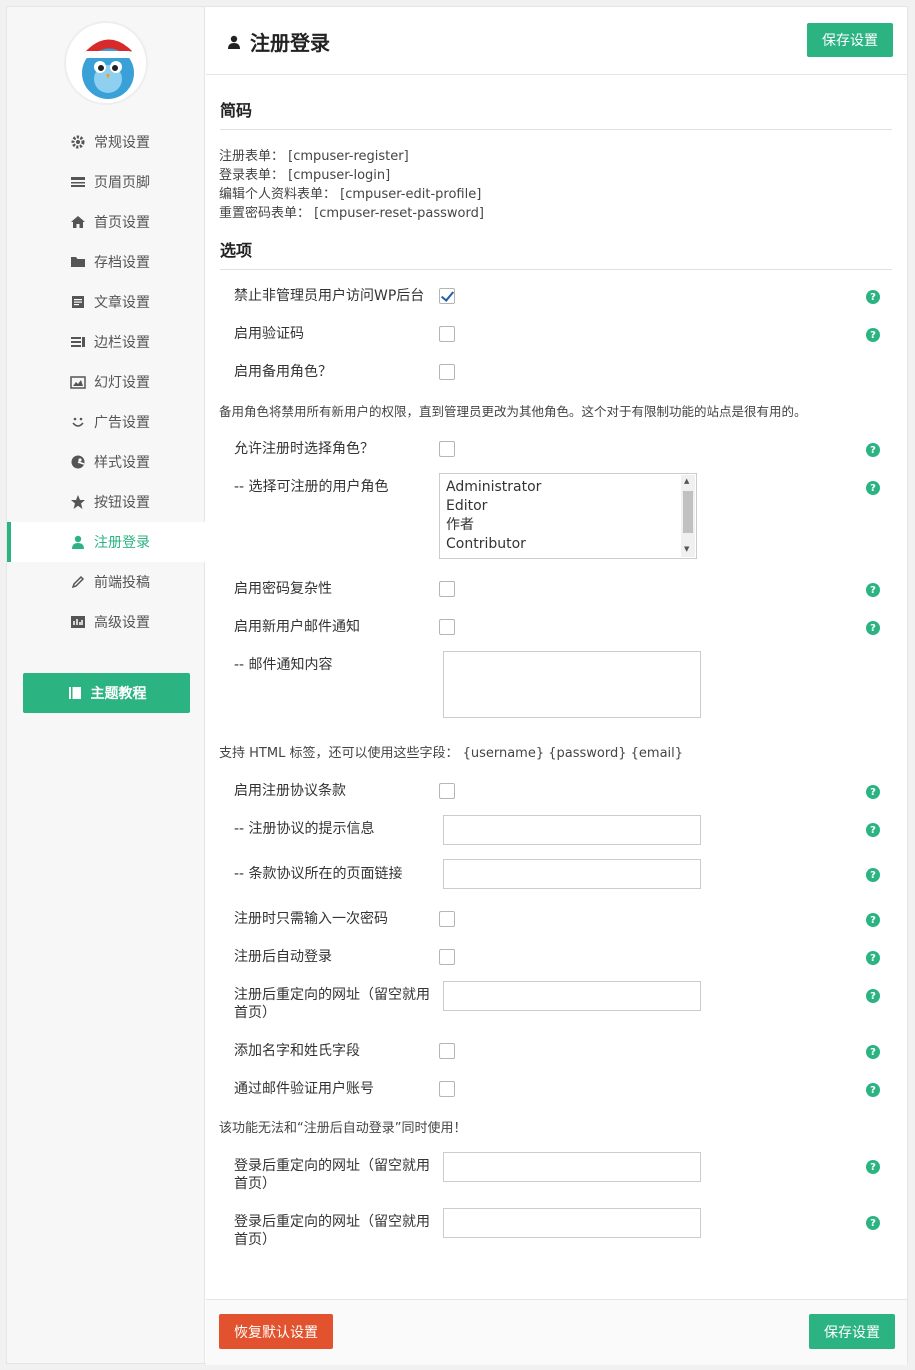 The width and height of the screenshot is (915, 1370). I want to click on section-title-shortcodes: 简码, so click(556, 113).